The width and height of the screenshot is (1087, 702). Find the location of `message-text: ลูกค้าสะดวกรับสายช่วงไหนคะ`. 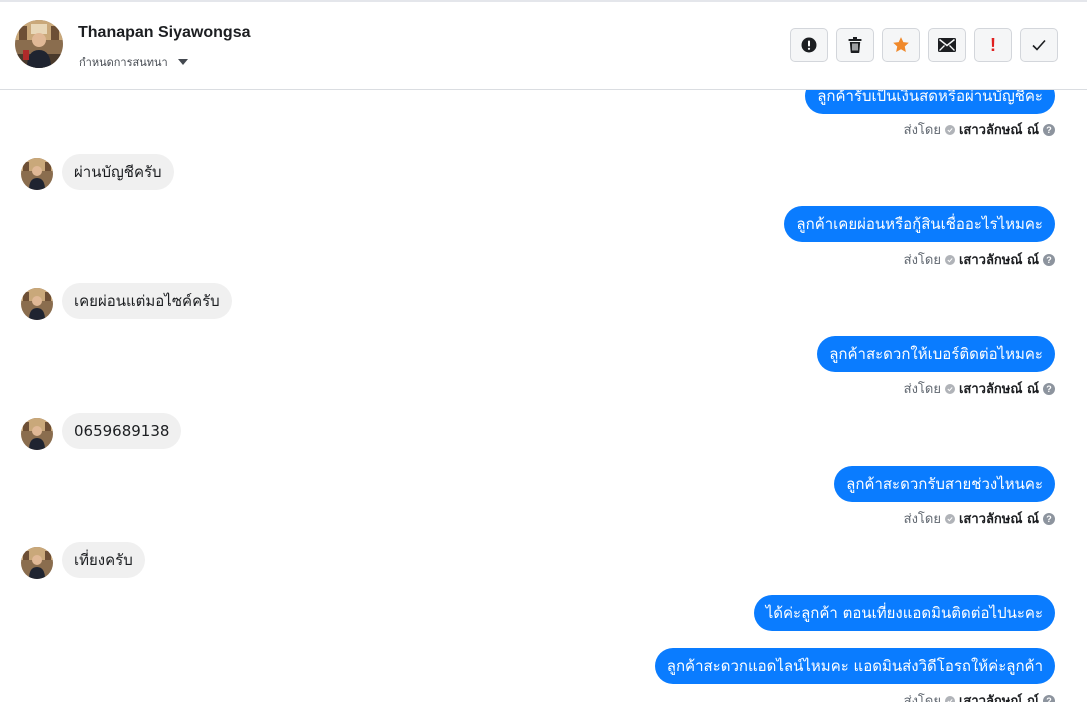

message-text: ลูกค้าสะดวกรับสายช่วงไหนคะ is located at coordinates (944, 483).